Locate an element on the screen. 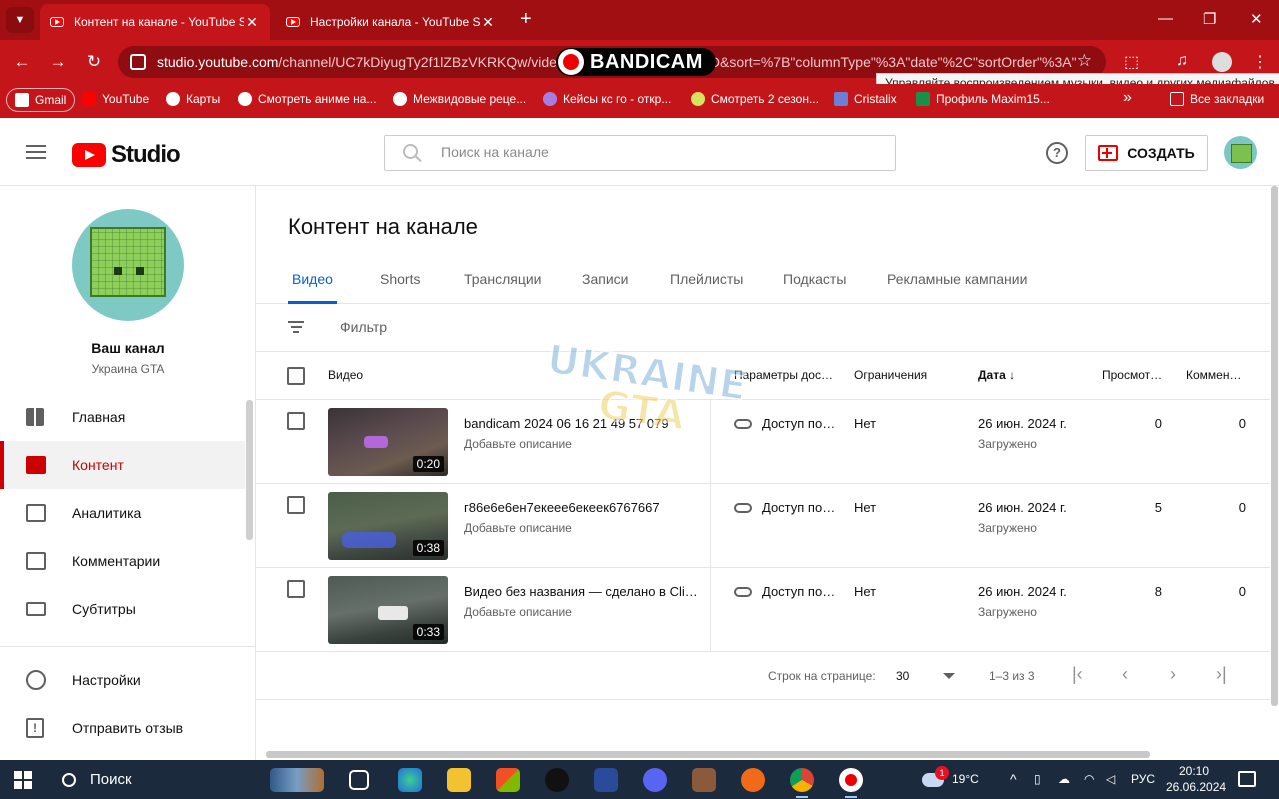  browser-menu-icon: ⋮ is located at coordinates (1260, 62).